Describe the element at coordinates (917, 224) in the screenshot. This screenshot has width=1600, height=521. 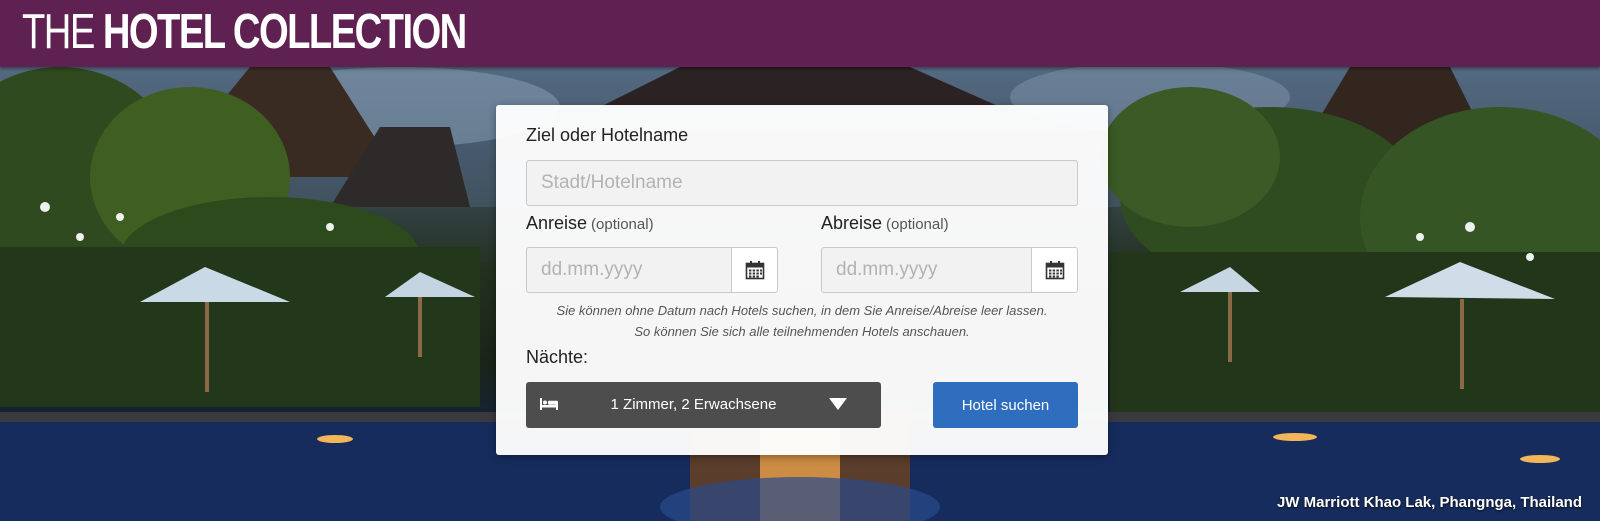
I see `checkout-optional-text: (optional)` at that location.